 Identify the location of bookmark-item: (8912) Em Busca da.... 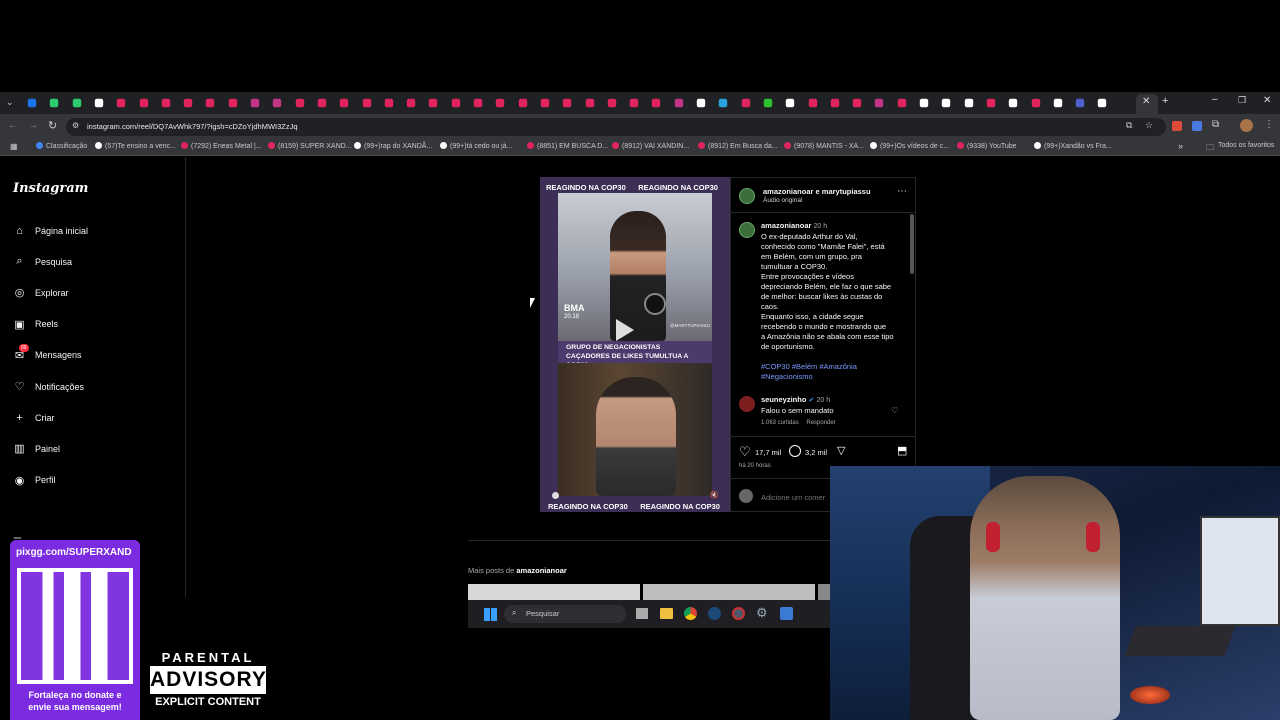
(738, 146).